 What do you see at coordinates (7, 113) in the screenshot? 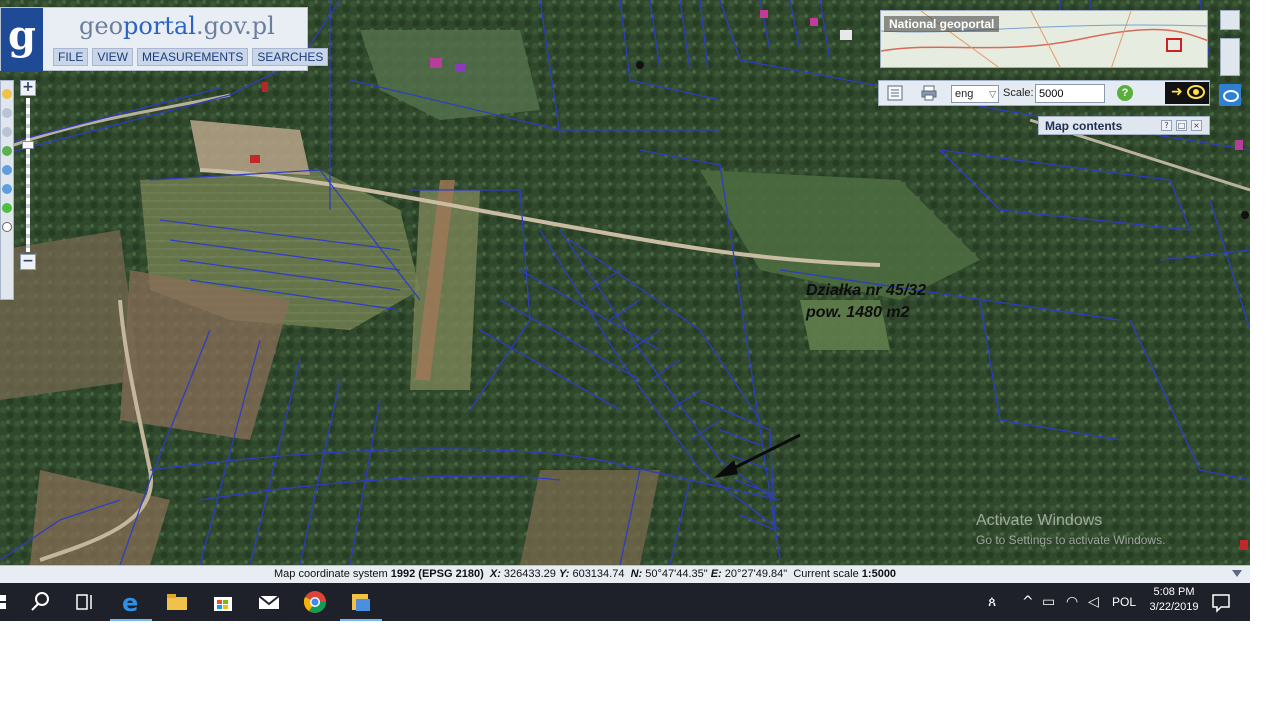
I see `select-tool-icon` at bounding box center [7, 113].